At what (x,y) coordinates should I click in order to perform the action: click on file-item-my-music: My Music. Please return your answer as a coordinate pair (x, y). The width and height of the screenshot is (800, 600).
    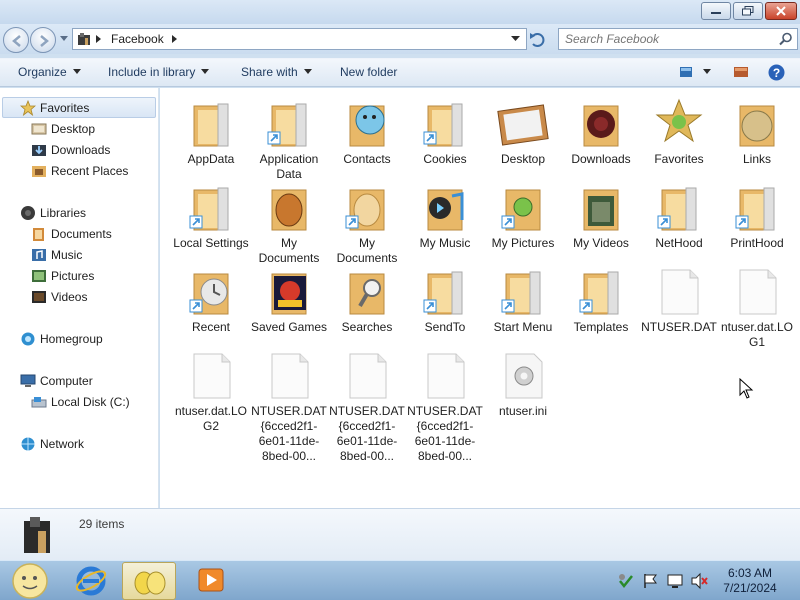
    Looking at the image, I should click on (445, 215).